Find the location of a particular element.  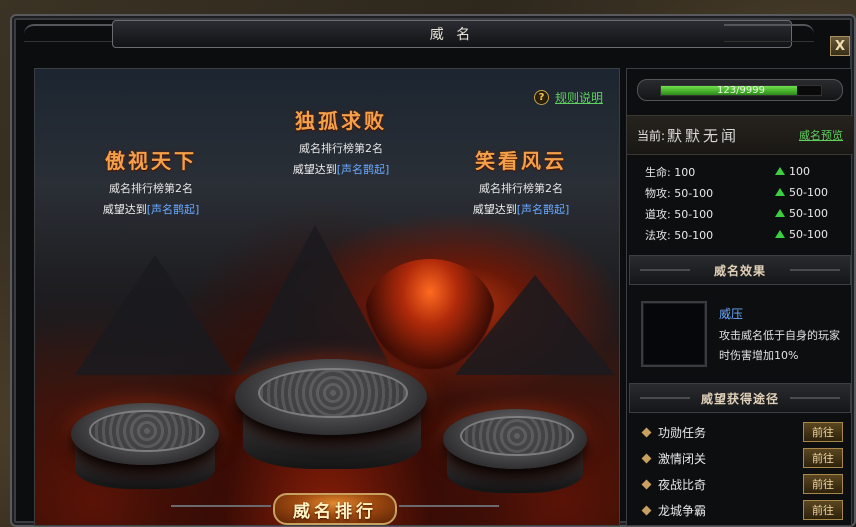

window-titlebar: 威 名 is located at coordinates (452, 34).